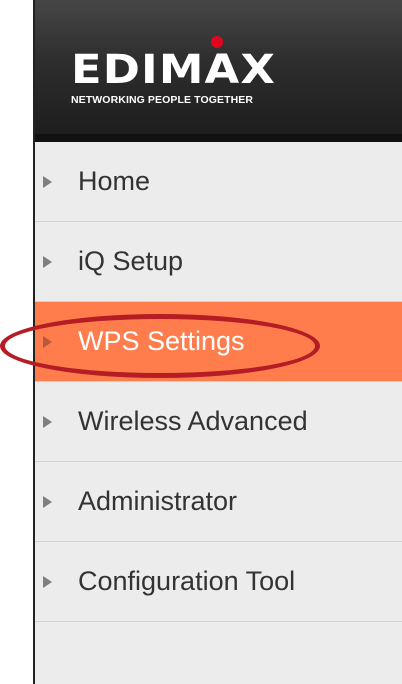 The image size is (402, 684). I want to click on sidebar-item-wireless-advanced: Wireless Advanced, so click(218, 422).